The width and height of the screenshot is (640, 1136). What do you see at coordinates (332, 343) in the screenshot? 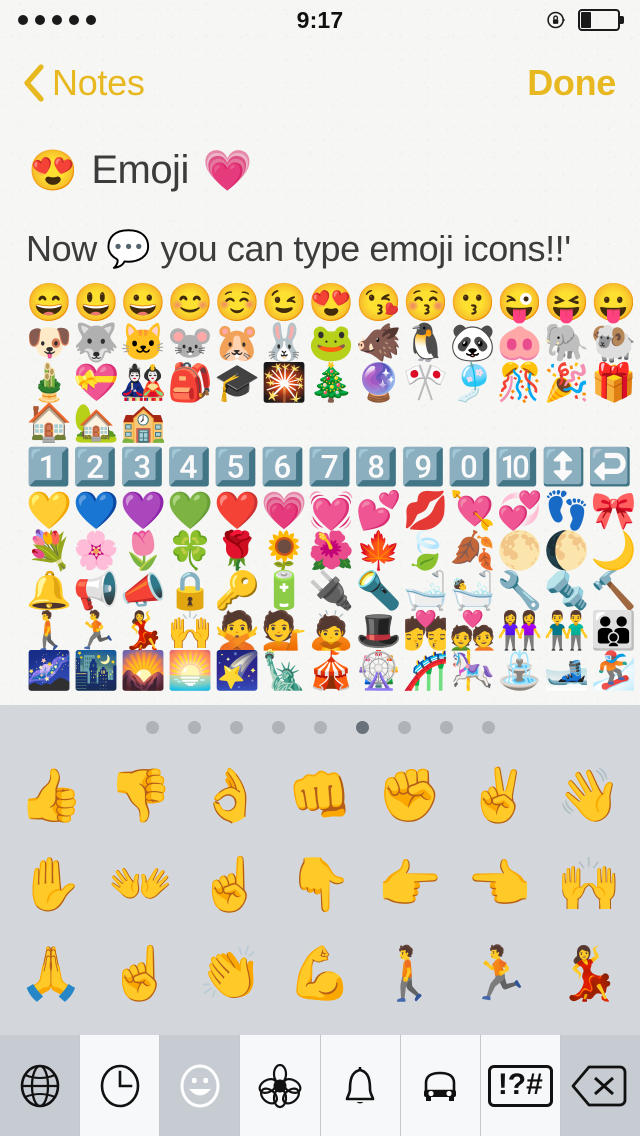
I see `note-emoji-row: 🐶🐺🐱🐭🐹🐰🐸🐗🐧🐼🐽🐘🐏` at bounding box center [332, 343].